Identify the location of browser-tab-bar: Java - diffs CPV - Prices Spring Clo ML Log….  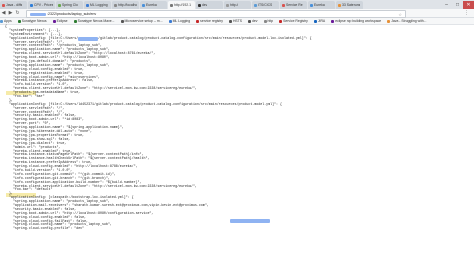
(237, 4).